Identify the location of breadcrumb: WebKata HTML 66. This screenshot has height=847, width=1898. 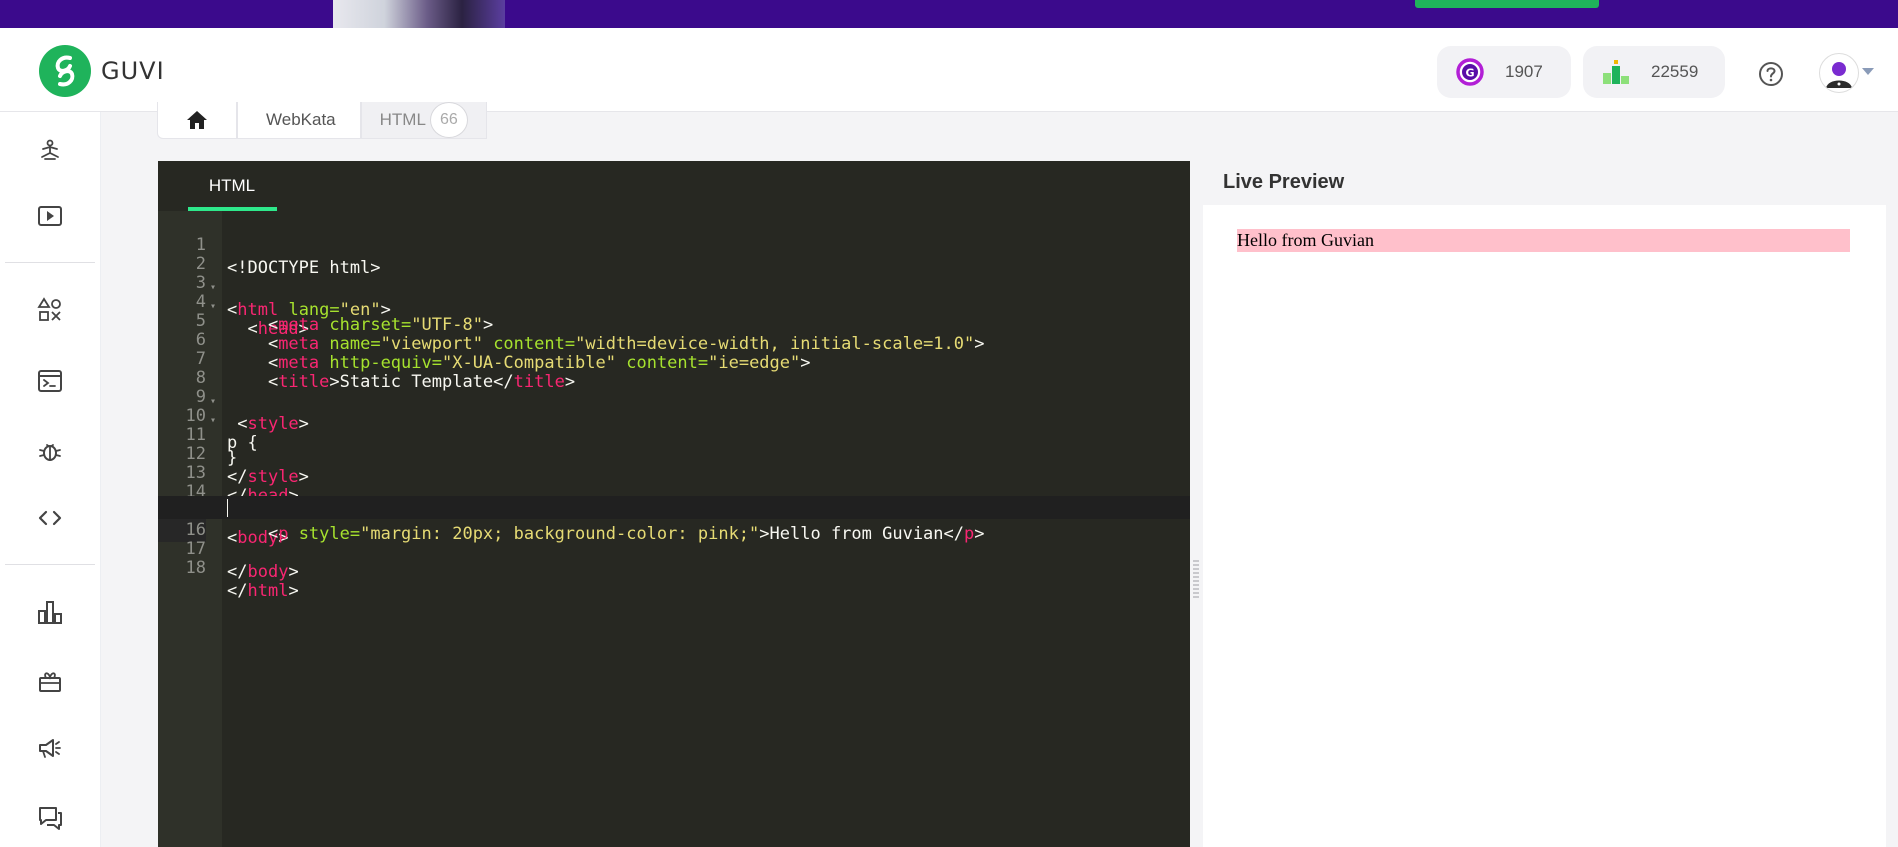
(322, 120).